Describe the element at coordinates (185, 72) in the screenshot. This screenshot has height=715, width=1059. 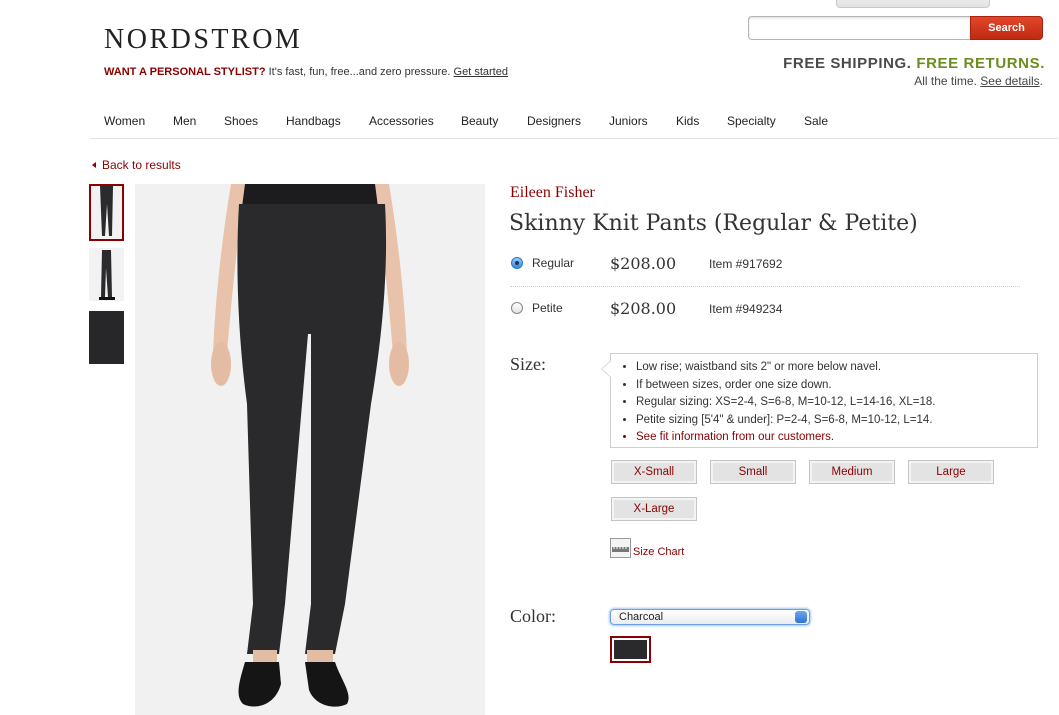
I see `stylist-headline: WANT A PERSONAL STYLIST?` at that location.